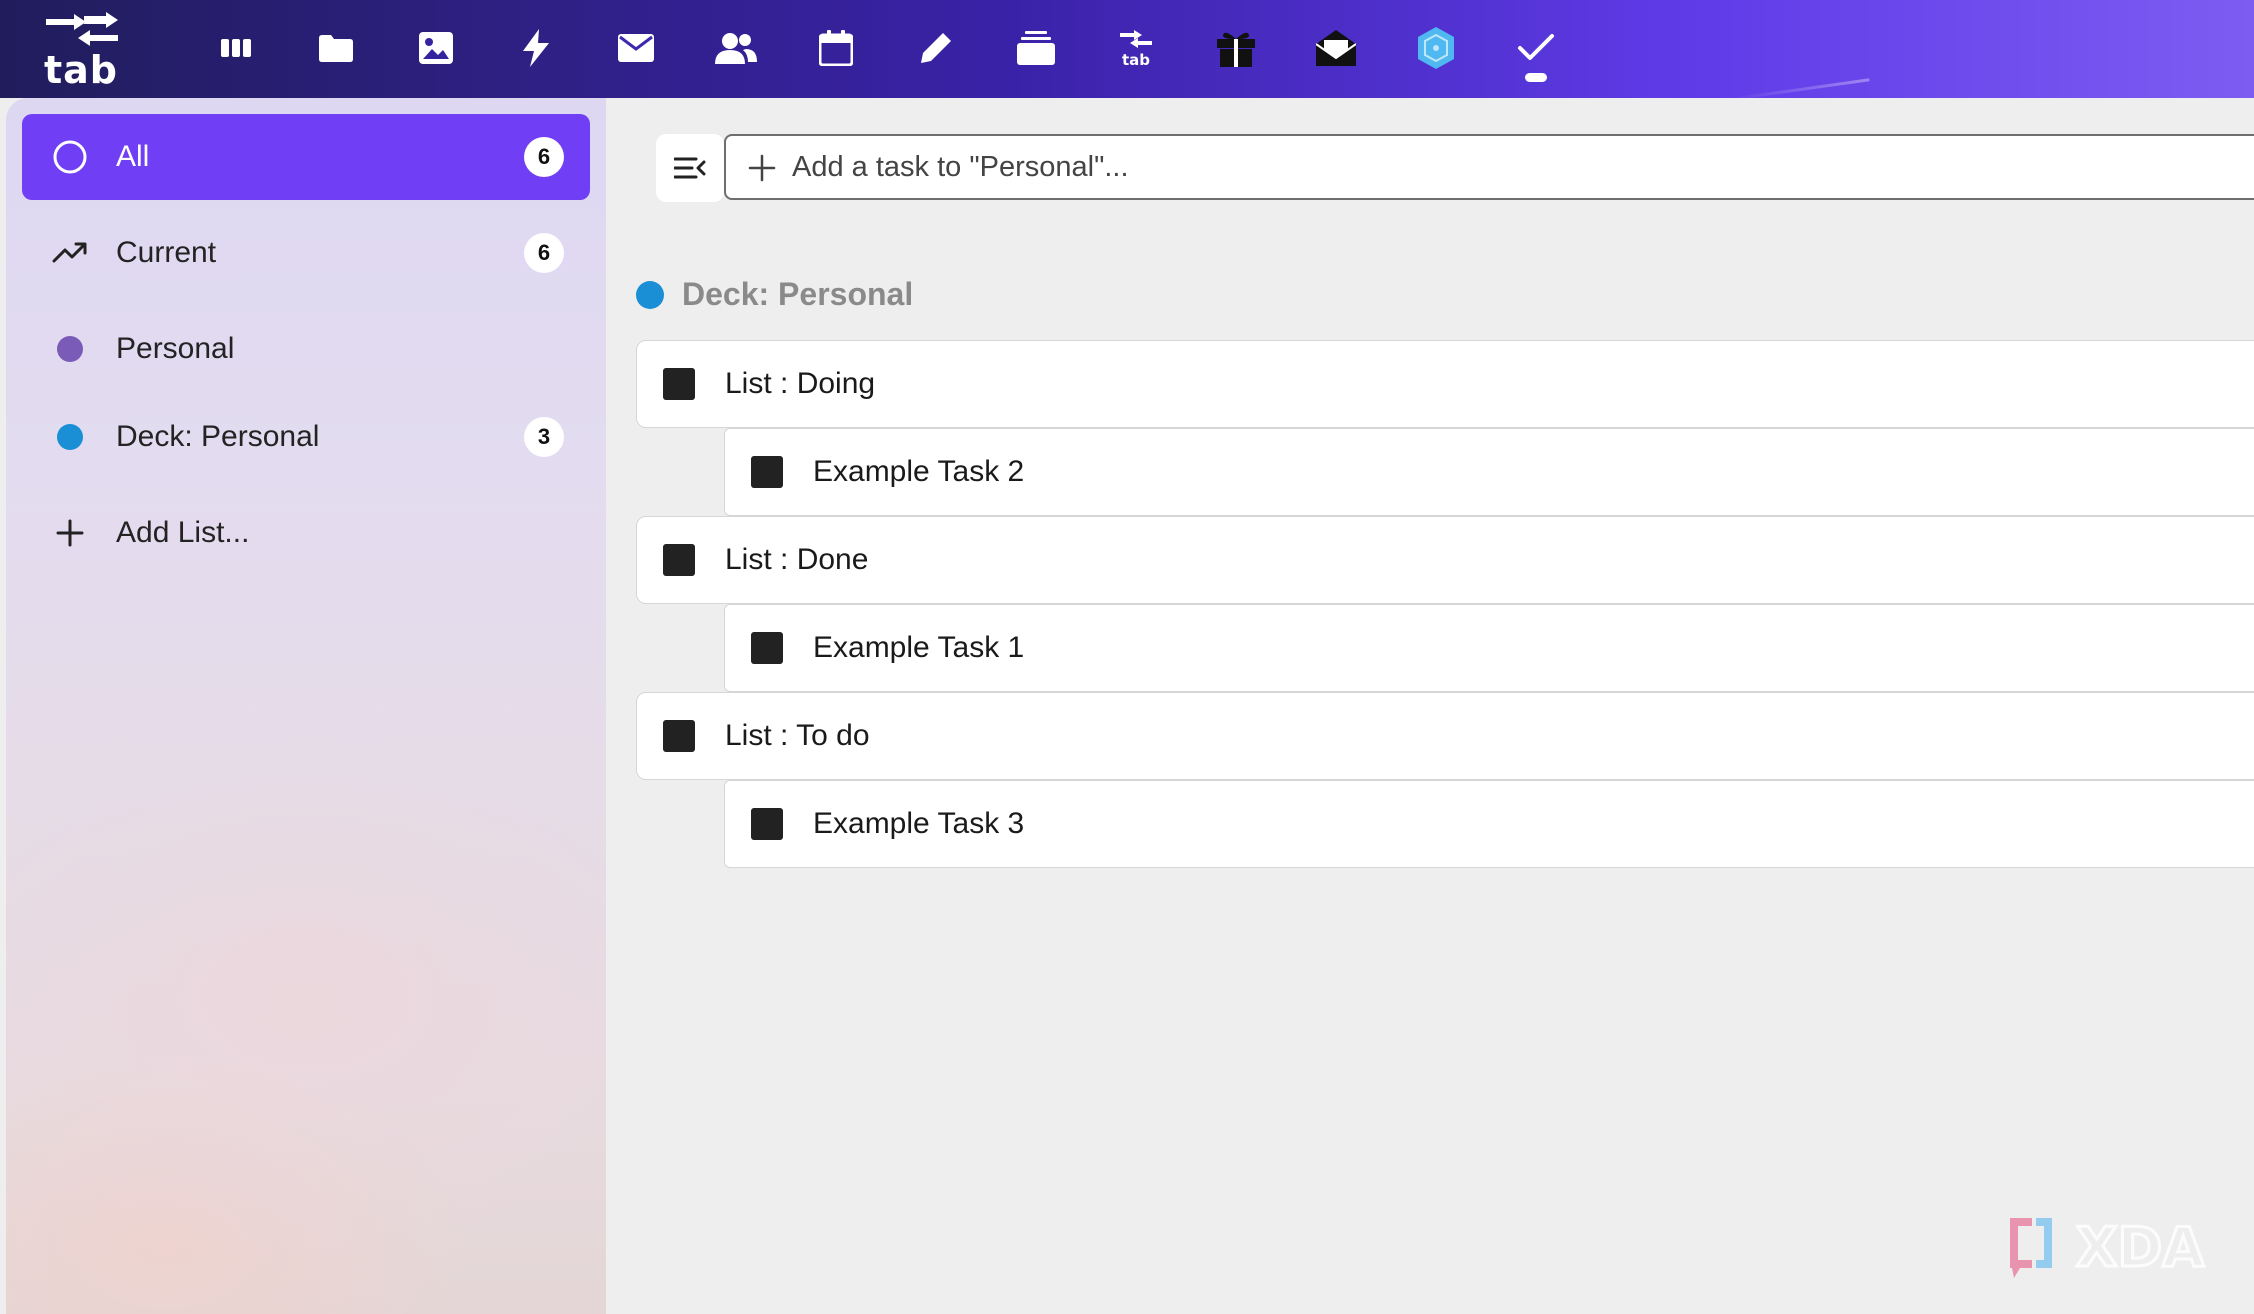  Describe the element at coordinates (81, 70) in the screenshot. I see `logo-text: tab` at that location.